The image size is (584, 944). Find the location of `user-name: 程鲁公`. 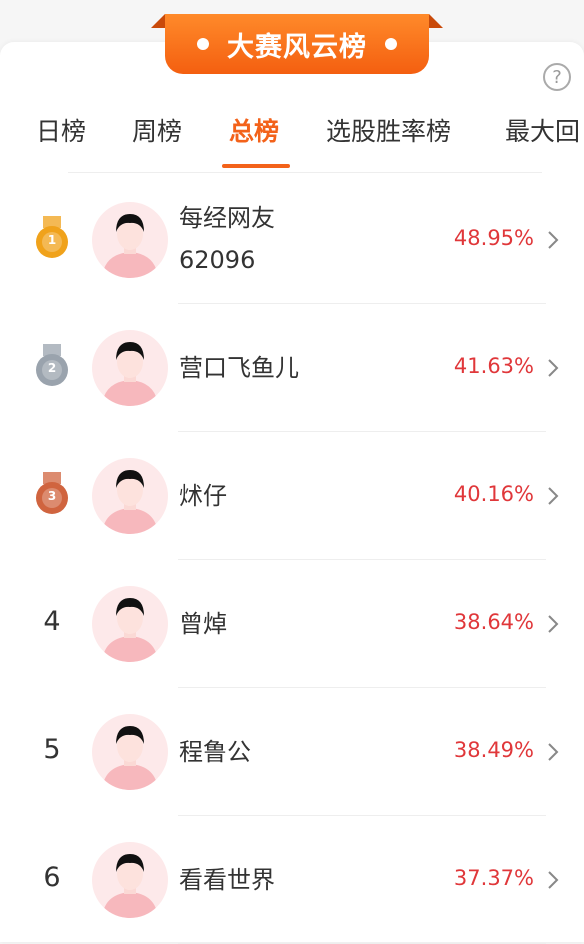

user-name: 程鲁公 is located at coordinates (215, 752).